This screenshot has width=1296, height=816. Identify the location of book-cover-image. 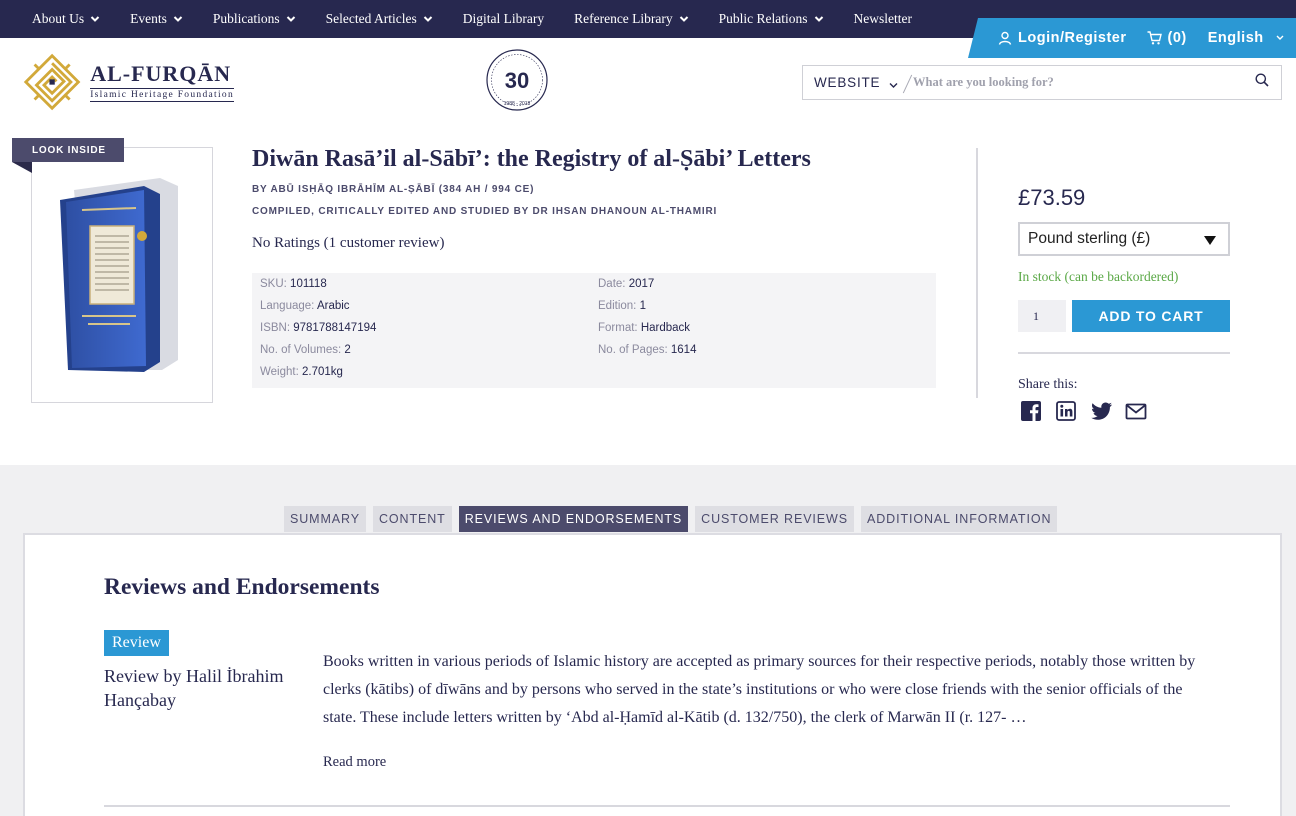
(122, 275).